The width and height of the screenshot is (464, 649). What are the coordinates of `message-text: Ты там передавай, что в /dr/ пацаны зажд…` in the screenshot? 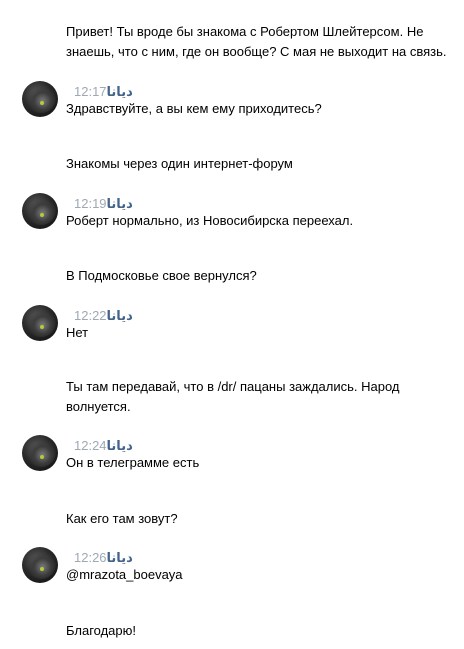 It's located at (233, 396).